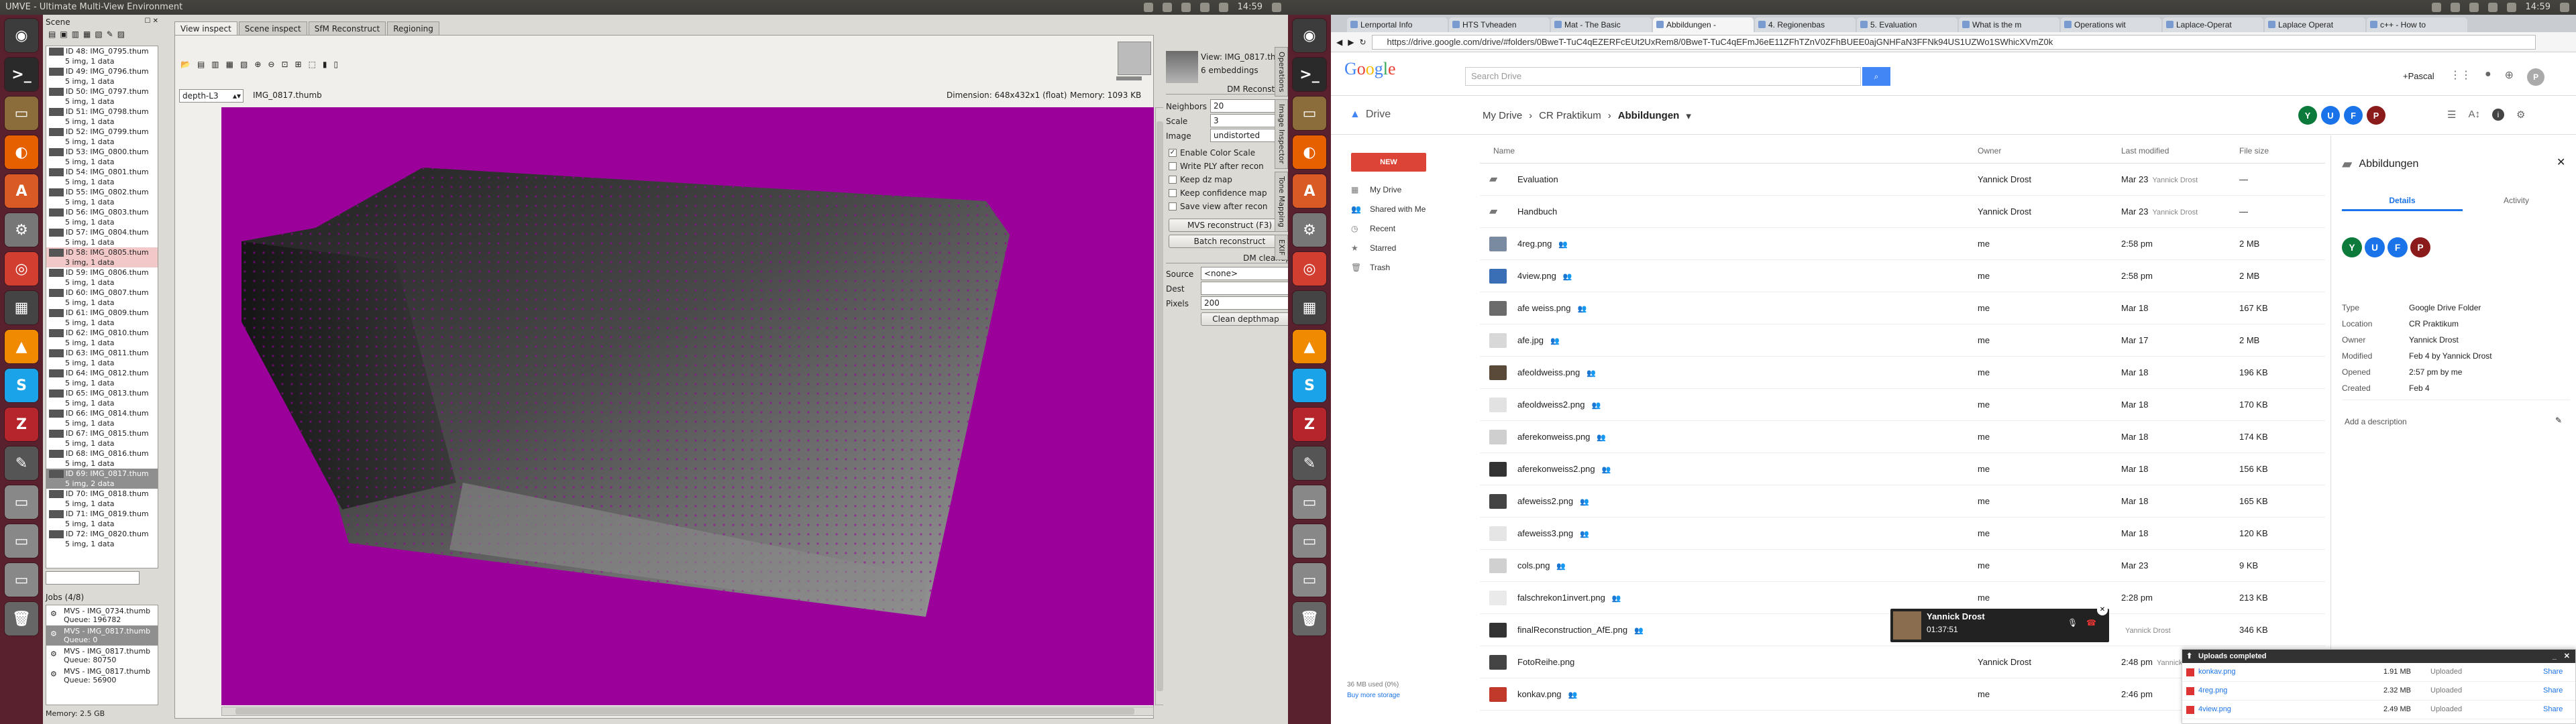  Describe the element at coordinates (2091, 622) in the screenshot. I see `hangup-icon: ☎` at that location.